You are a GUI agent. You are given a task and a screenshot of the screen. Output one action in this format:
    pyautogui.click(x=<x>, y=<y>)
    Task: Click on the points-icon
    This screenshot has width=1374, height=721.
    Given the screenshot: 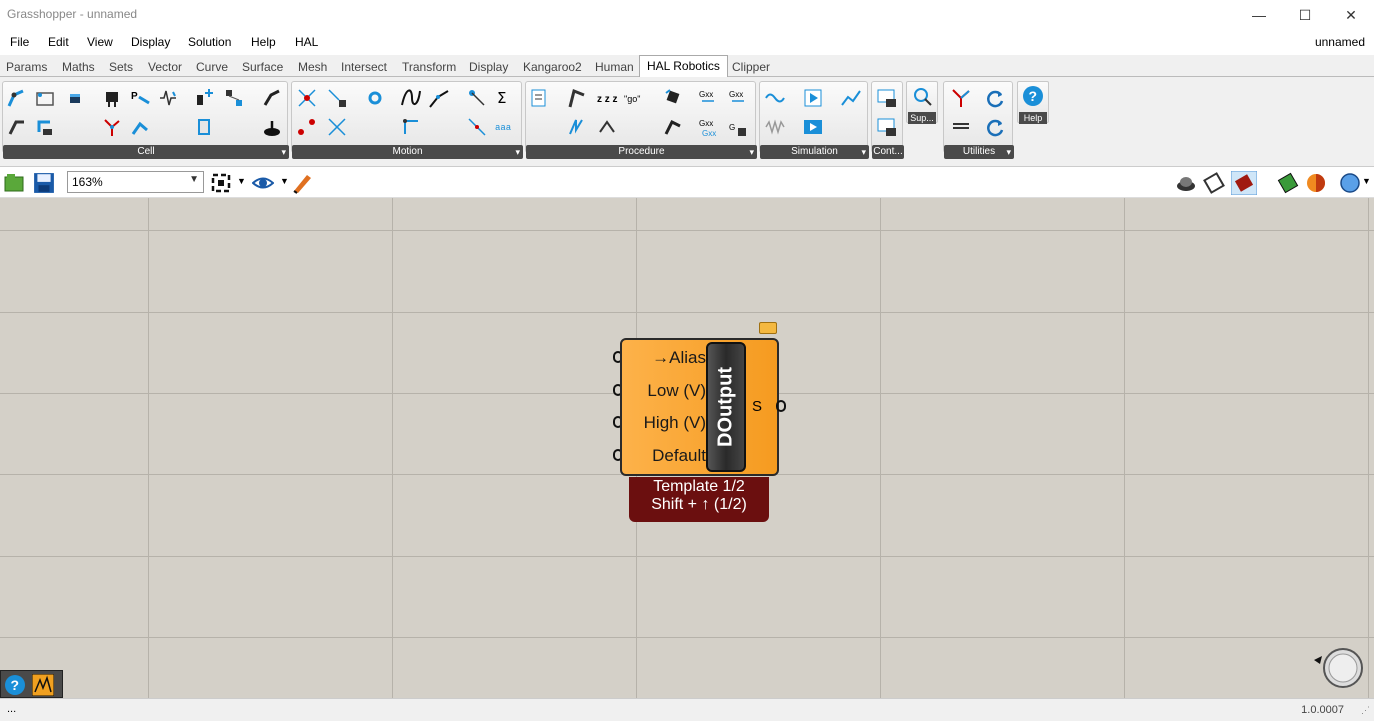 What is the action you would take?
    pyautogui.click(x=307, y=127)
    